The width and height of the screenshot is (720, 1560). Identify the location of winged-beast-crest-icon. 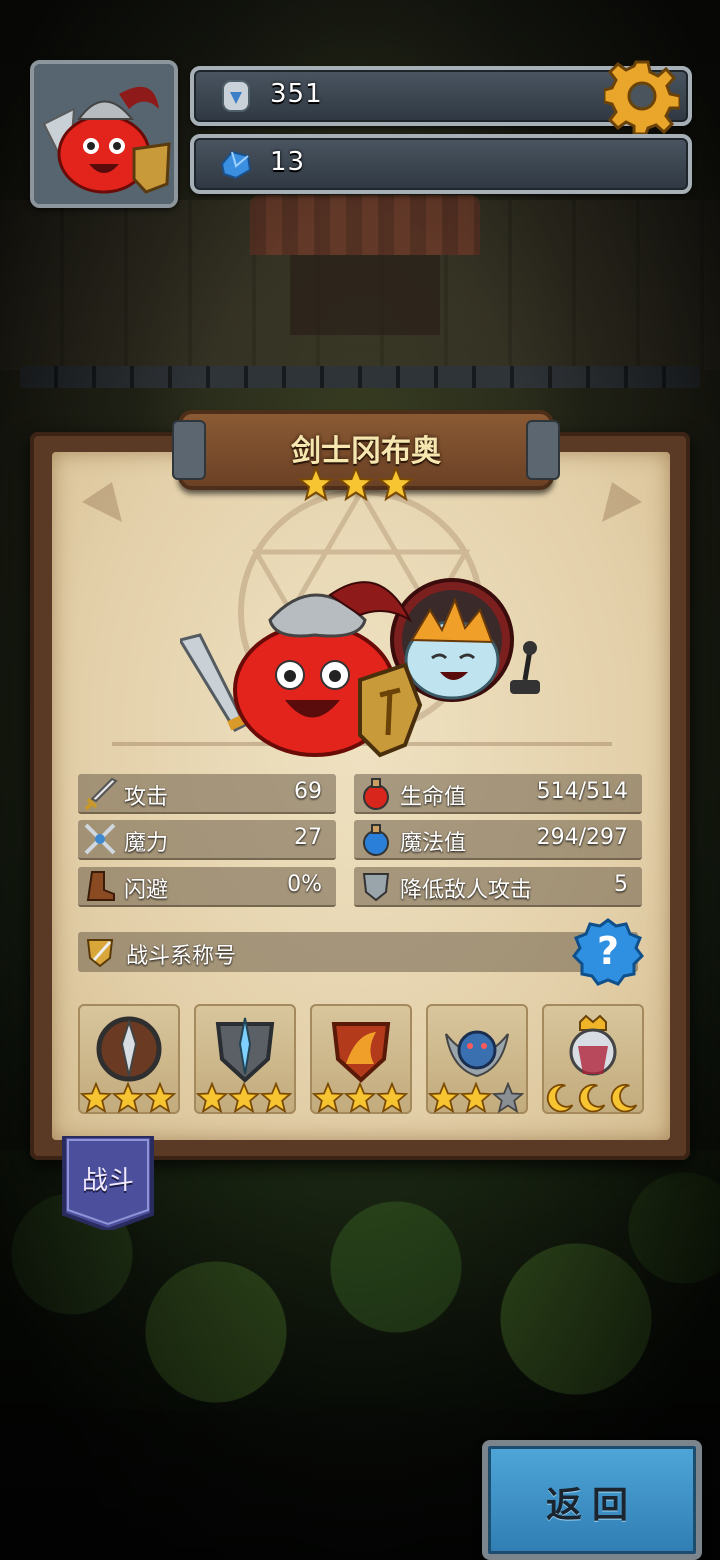
(477, 1054).